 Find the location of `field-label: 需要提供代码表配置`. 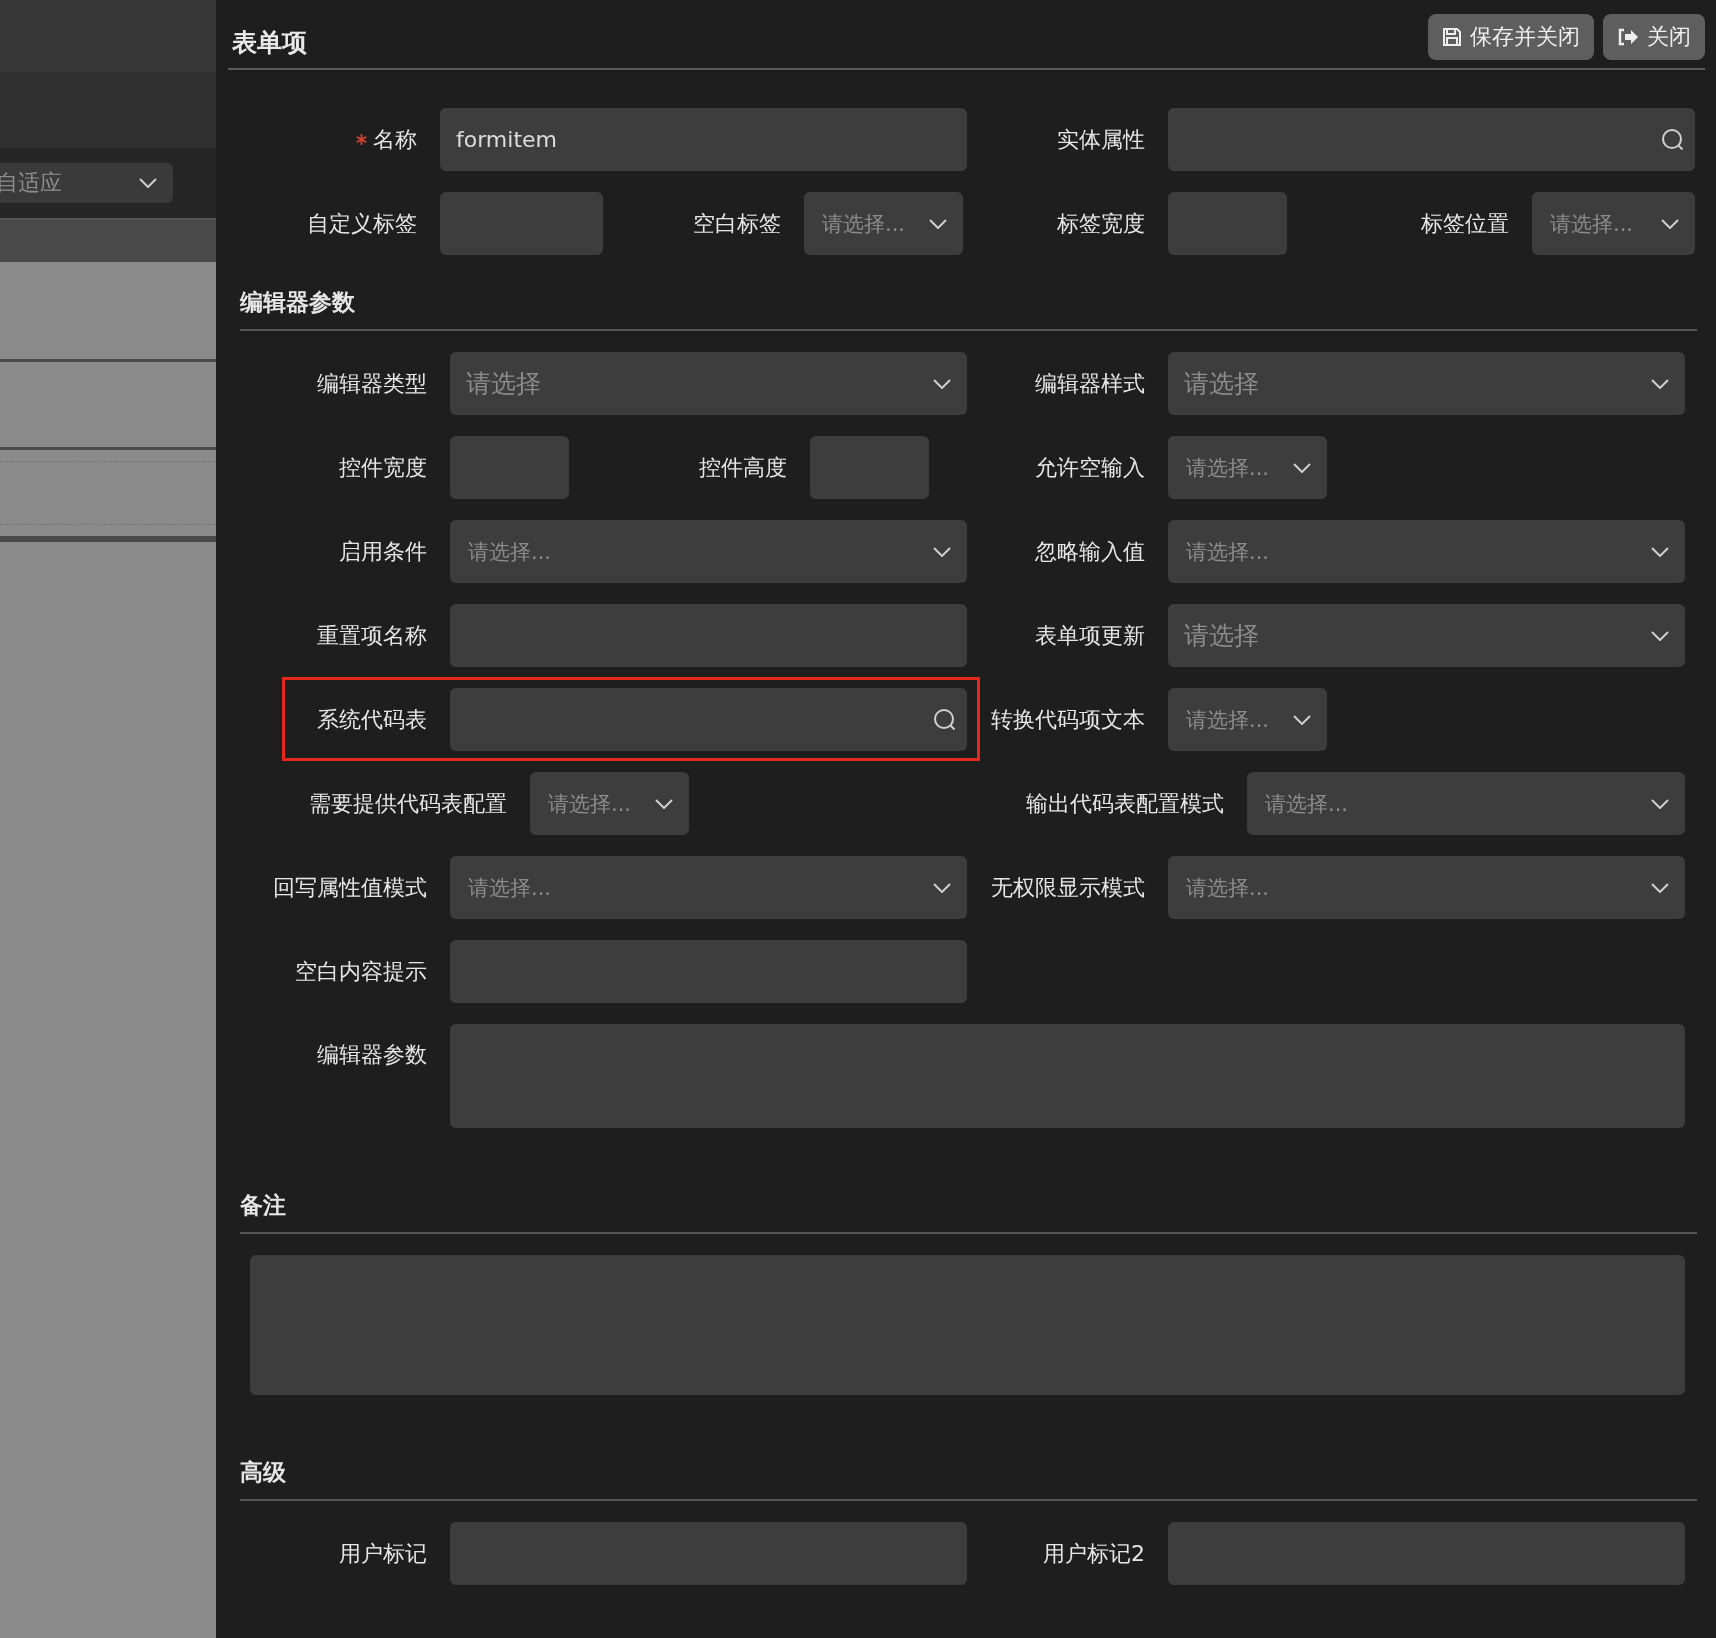

field-label: 需要提供代码表配置 is located at coordinates (408, 803).